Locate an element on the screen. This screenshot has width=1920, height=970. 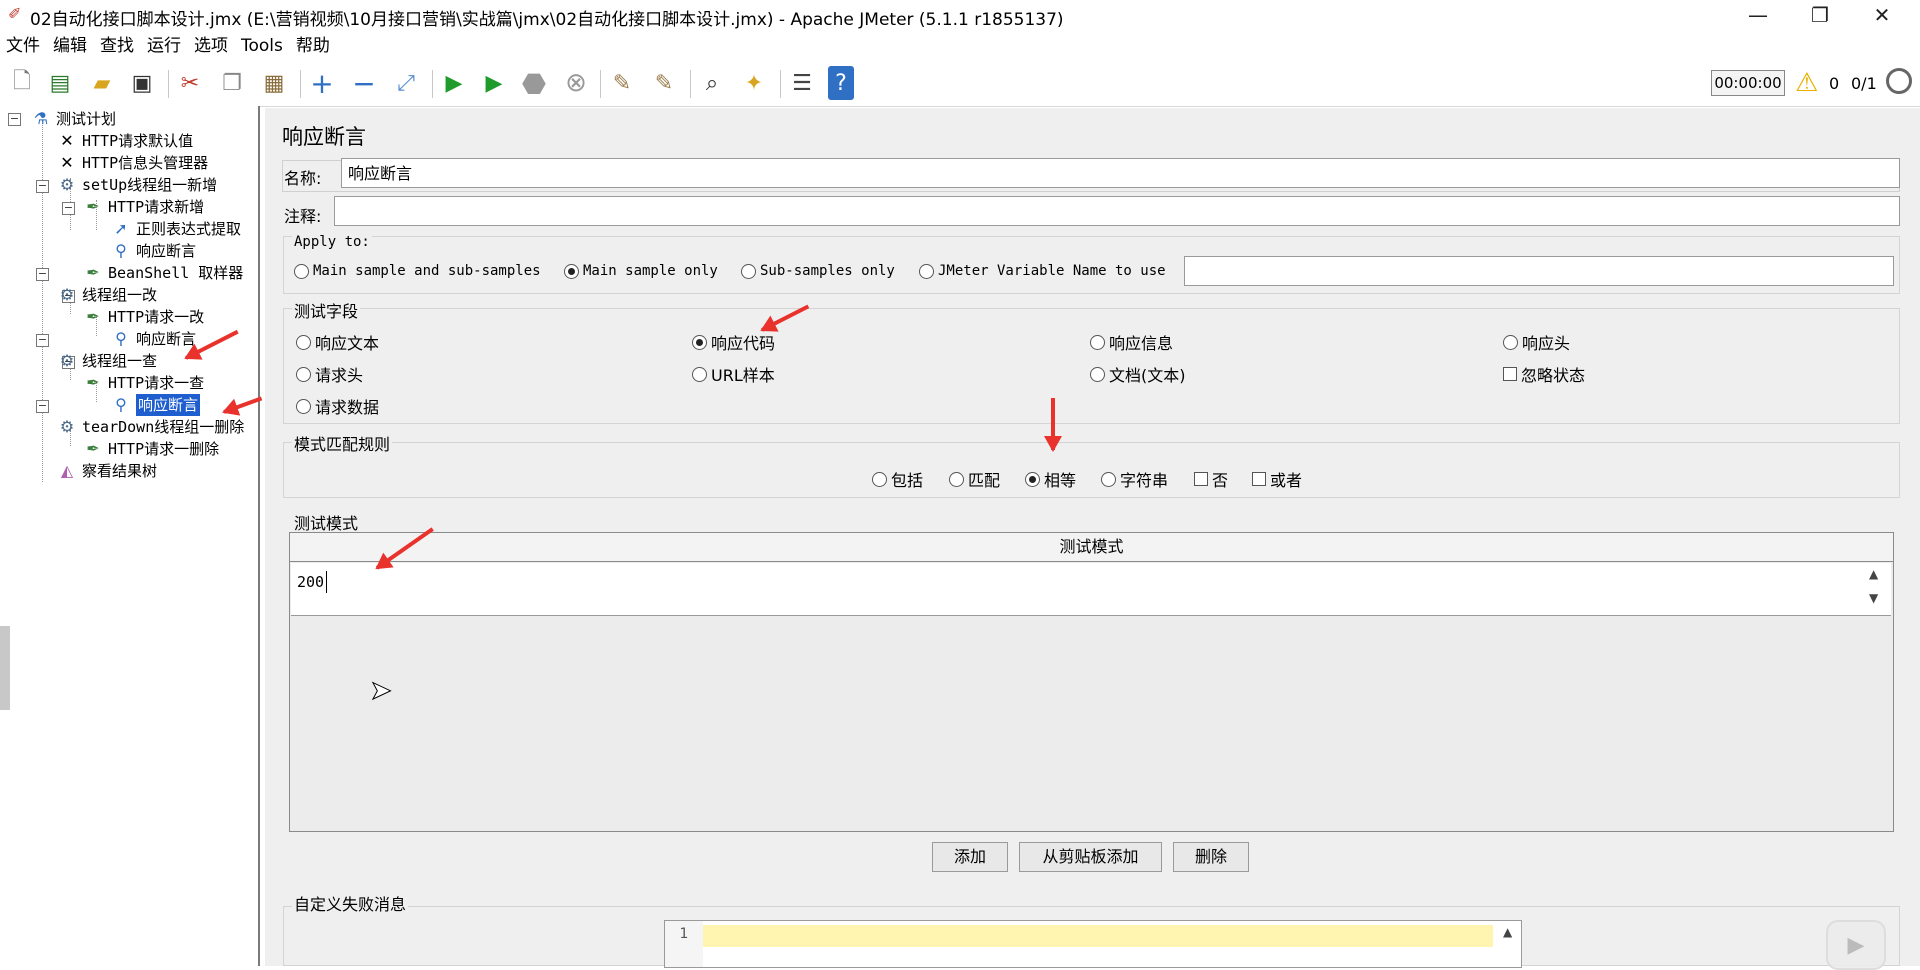
clear-icon: ✎ is located at coordinates (622, 83).